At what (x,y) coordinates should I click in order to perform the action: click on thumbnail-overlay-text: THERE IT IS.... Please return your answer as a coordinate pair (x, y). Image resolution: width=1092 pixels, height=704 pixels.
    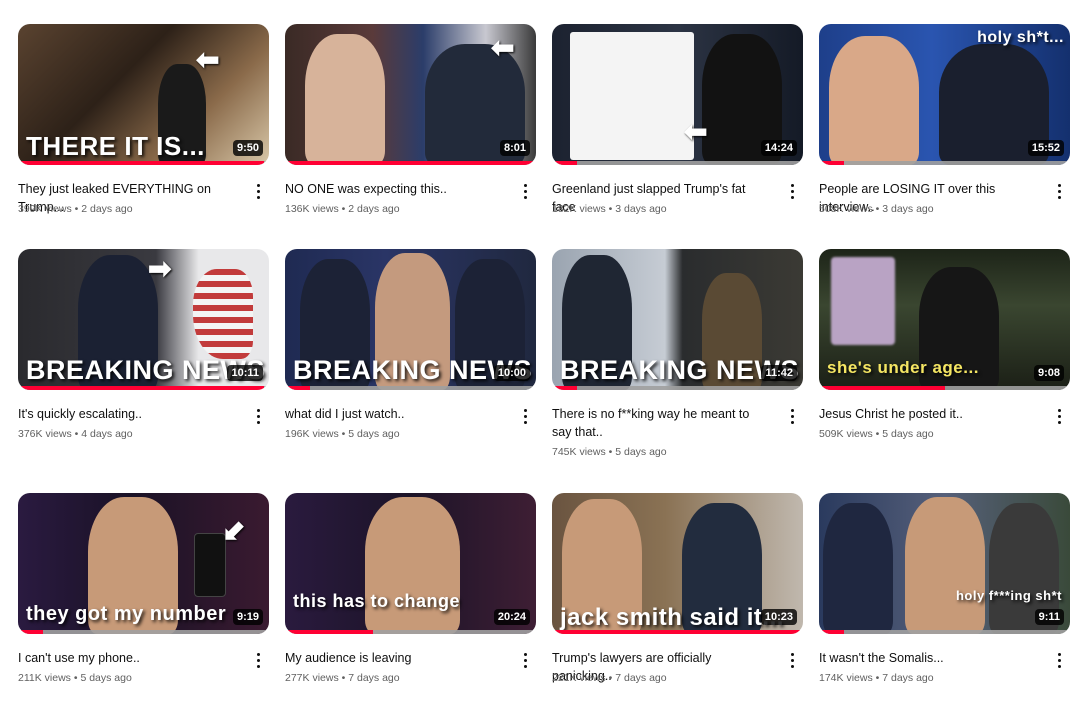
    Looking at the image, I should click on (115, 146).